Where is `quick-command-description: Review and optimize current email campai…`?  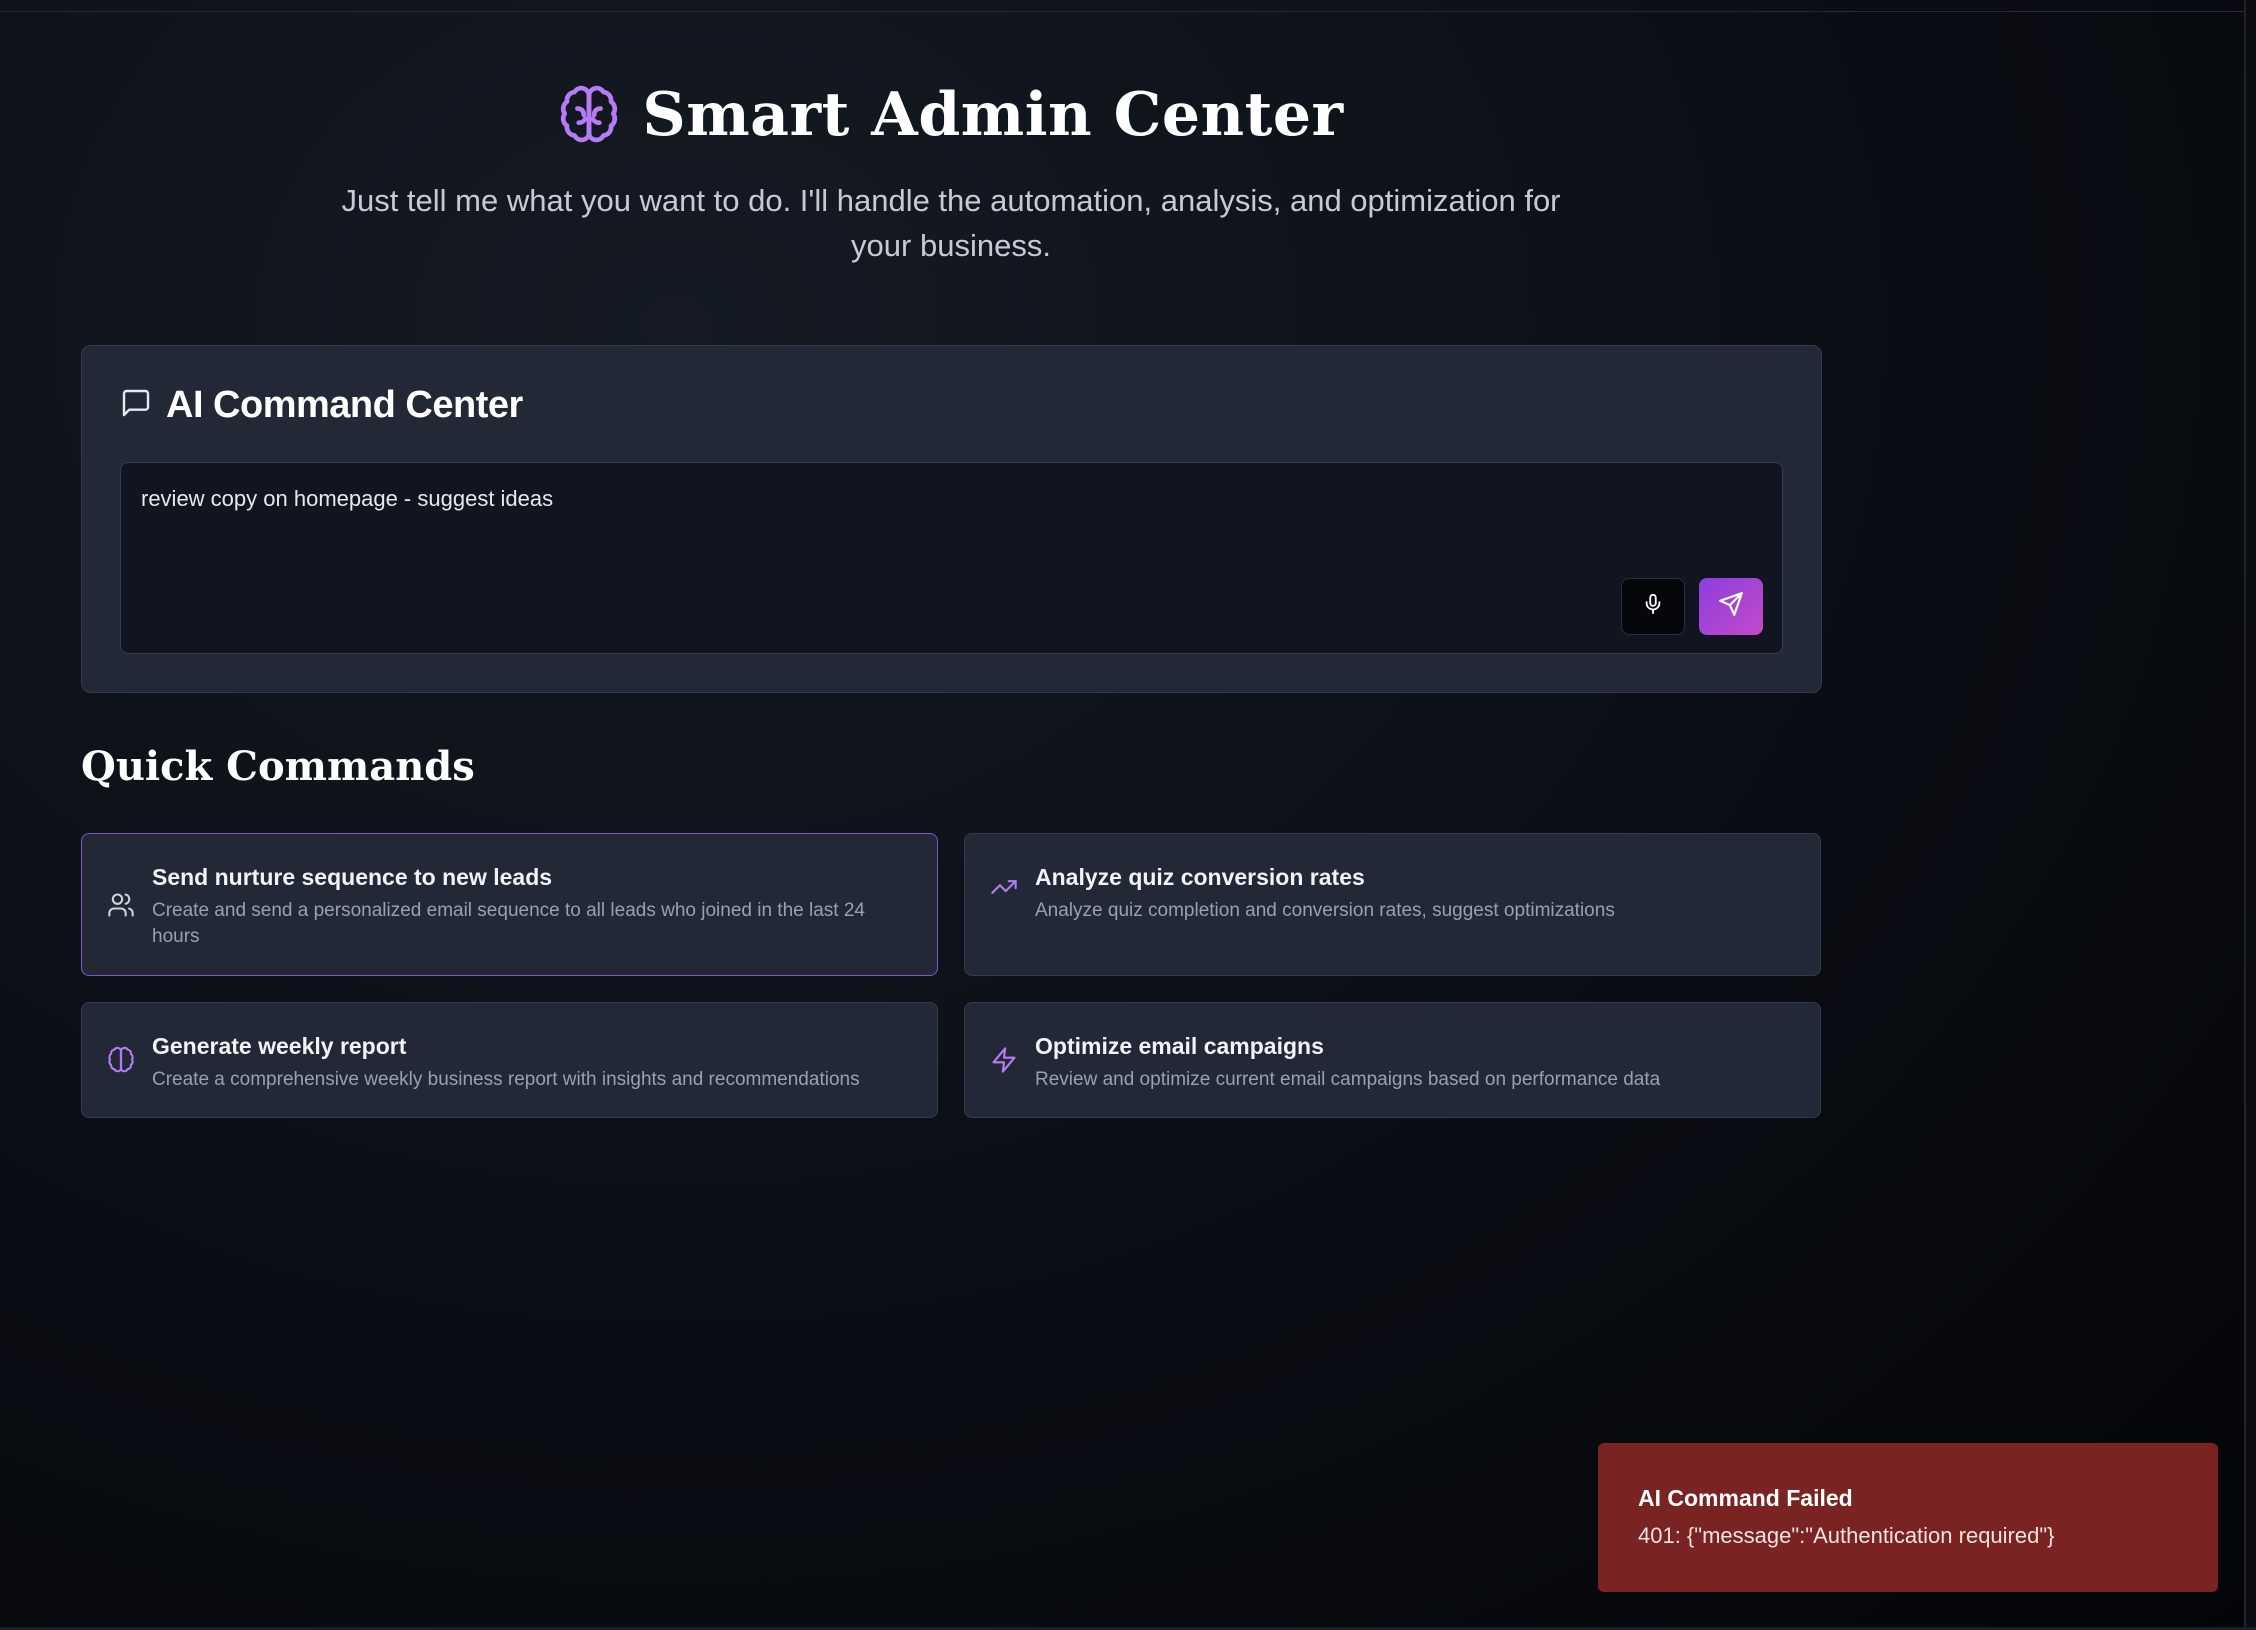 quick-command-description: Review and optimize current email campai… is located at coordinates (1348, 1079).